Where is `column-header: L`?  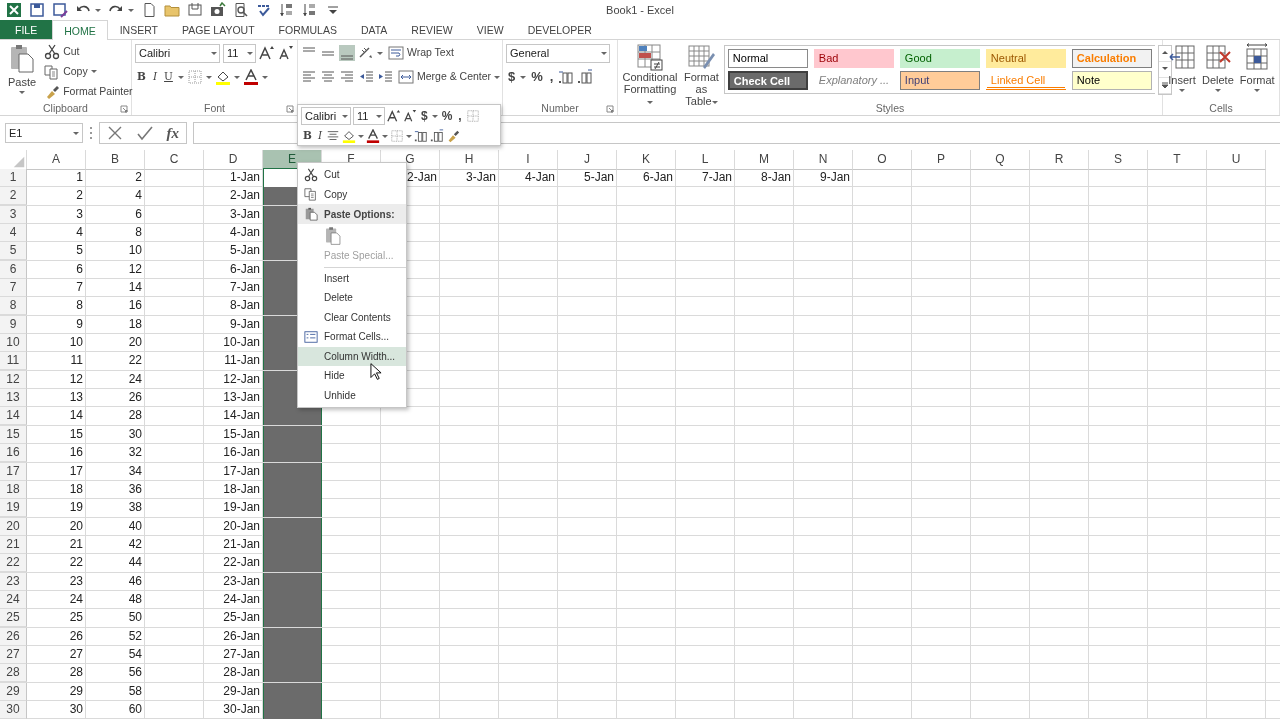
column-header: L is located at coordinates (705, 160).